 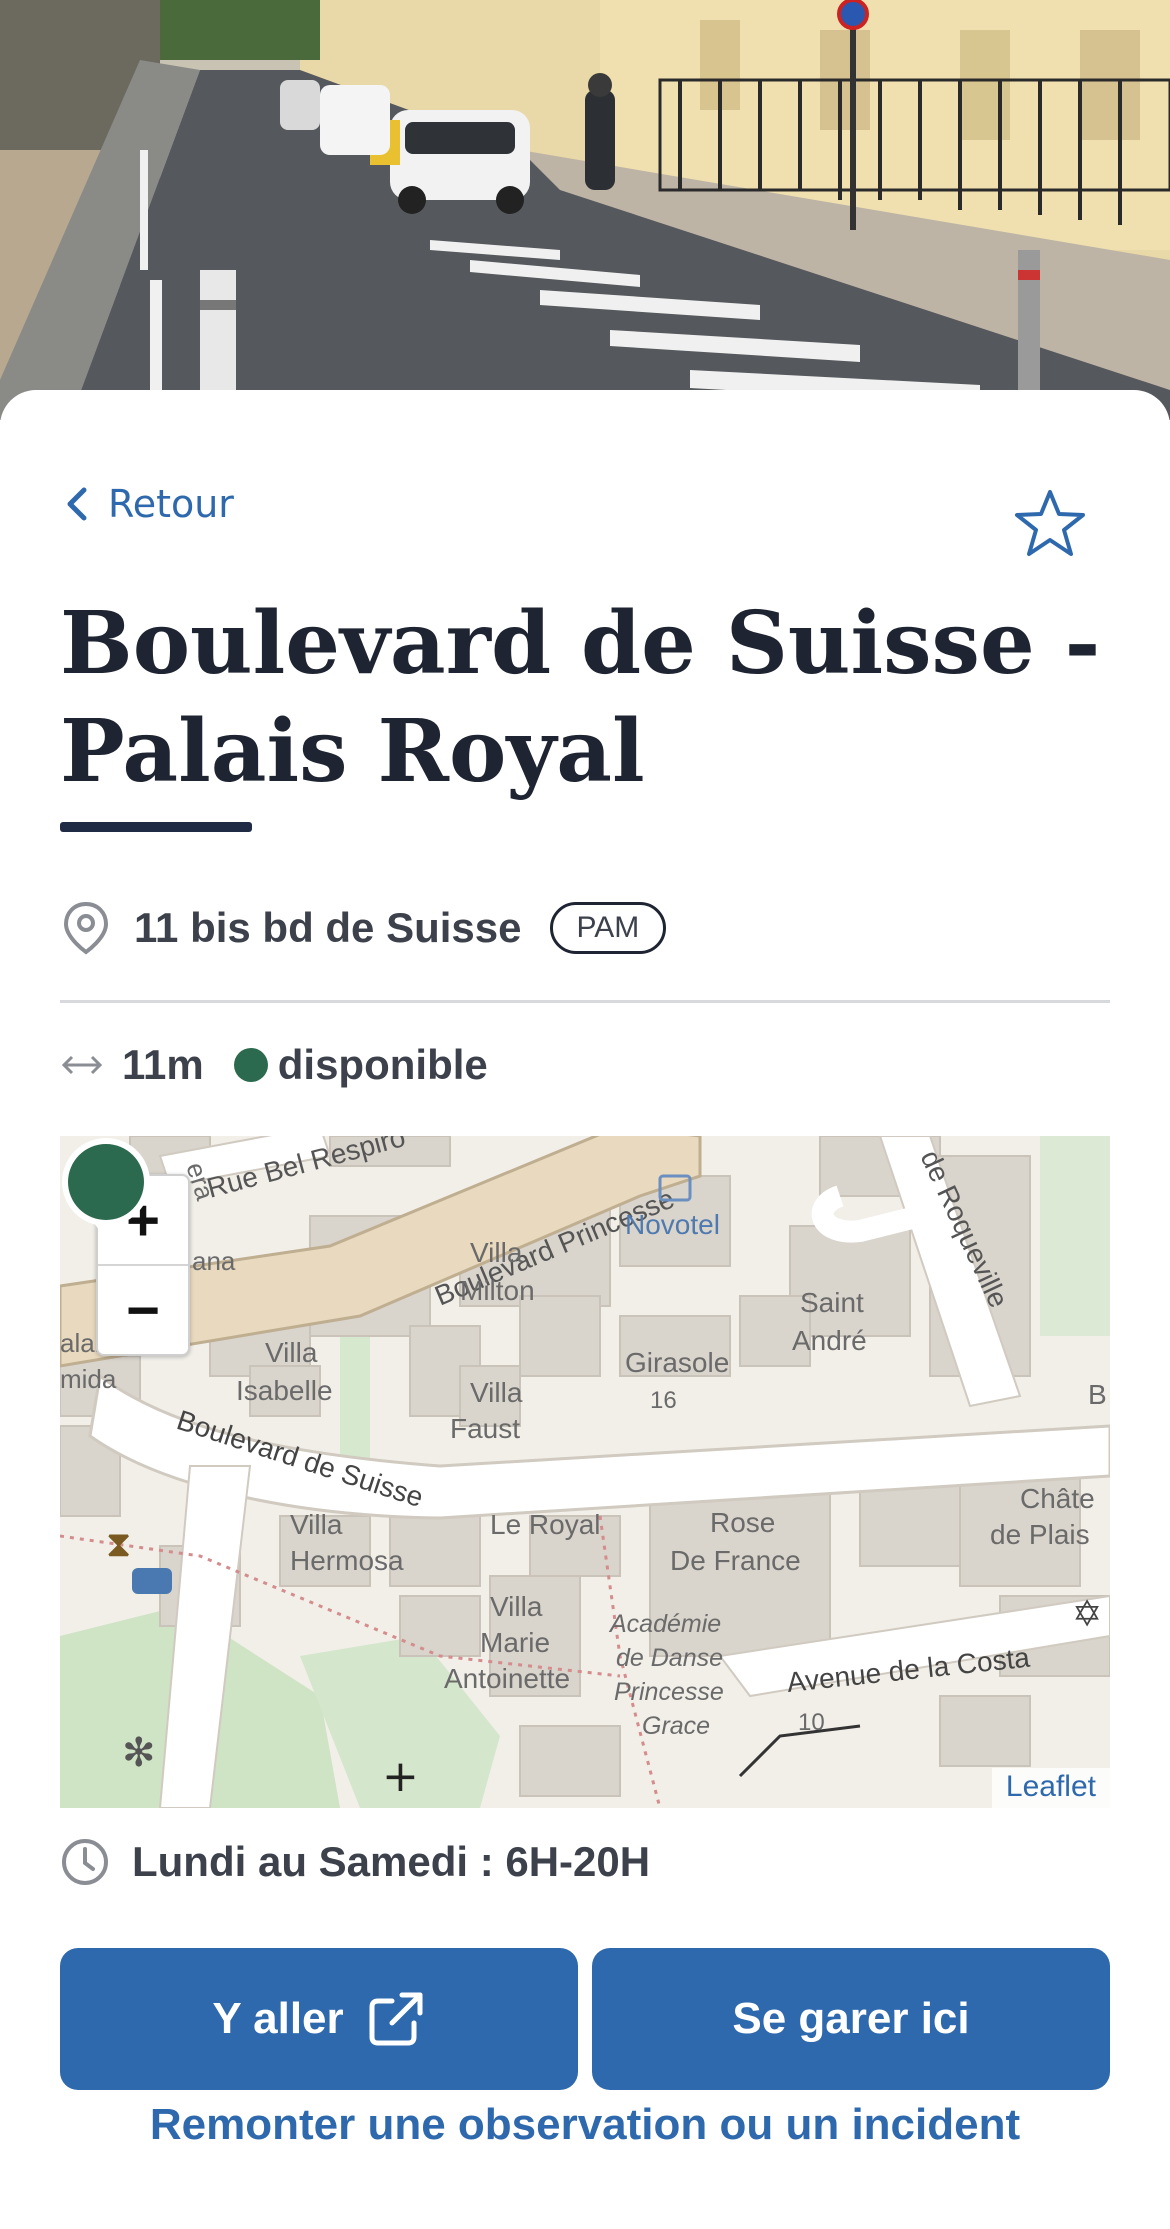 I want to click on map-label-villa-milton-2: Milton, so click(x=497, y=1290).